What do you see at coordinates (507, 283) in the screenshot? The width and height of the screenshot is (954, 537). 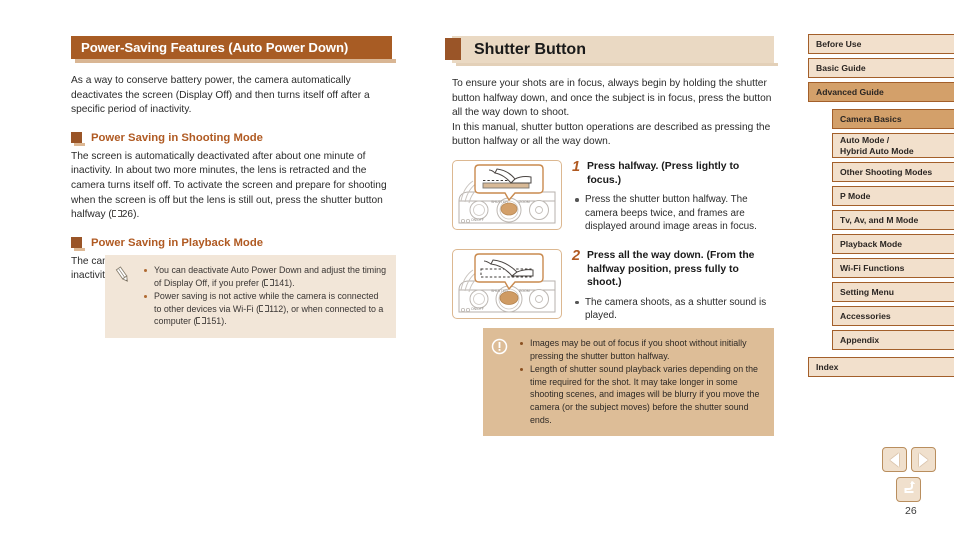 I see `camera-shutter-full-illustration: SHUTTER ZOOM ON/OFF` at bounding box center [507, 283].